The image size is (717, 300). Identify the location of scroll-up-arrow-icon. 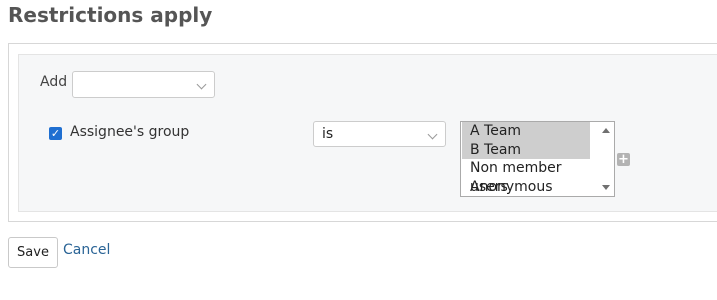
(606, 130).